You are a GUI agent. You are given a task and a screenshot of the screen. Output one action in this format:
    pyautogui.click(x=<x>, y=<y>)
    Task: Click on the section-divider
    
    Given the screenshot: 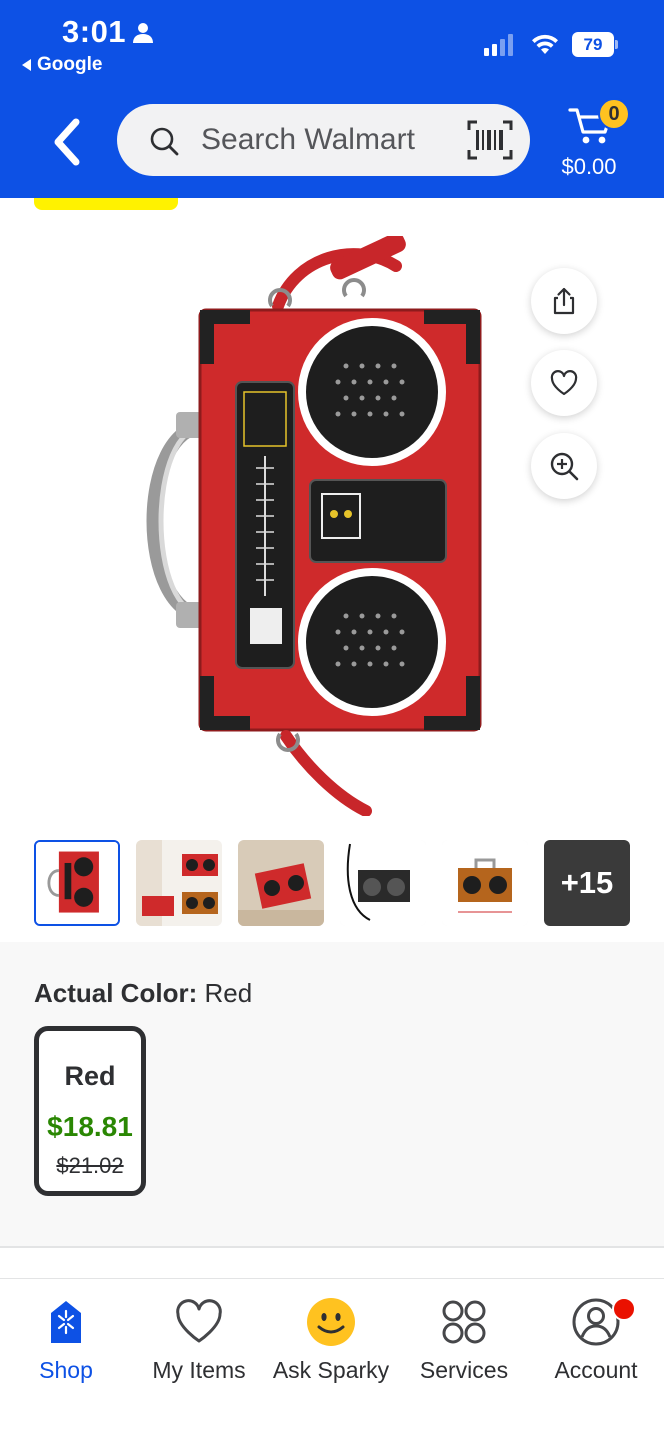 What is the action you would take?
    pyautogui.click(x=332, y=1247)
    